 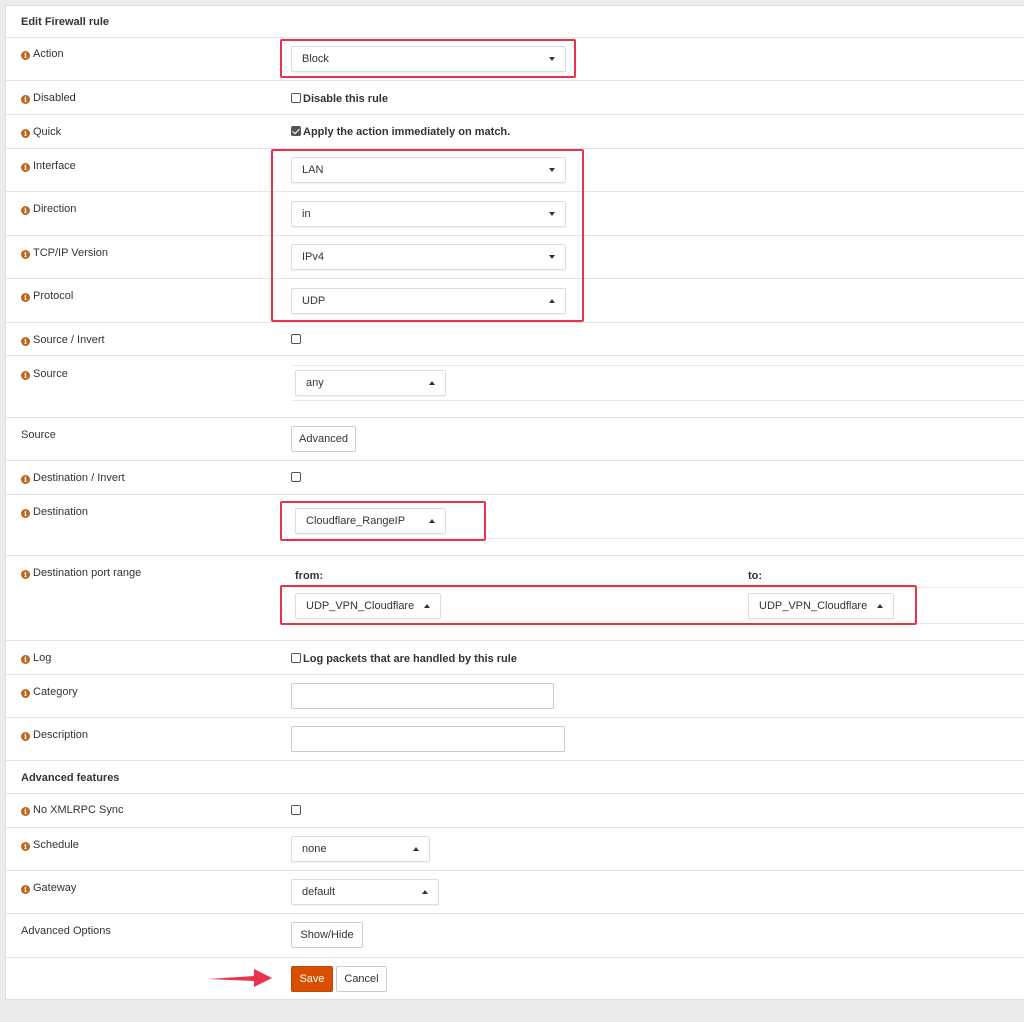 I want to click on page-title: Edit Firewall rule, so click(x=65, y=22).